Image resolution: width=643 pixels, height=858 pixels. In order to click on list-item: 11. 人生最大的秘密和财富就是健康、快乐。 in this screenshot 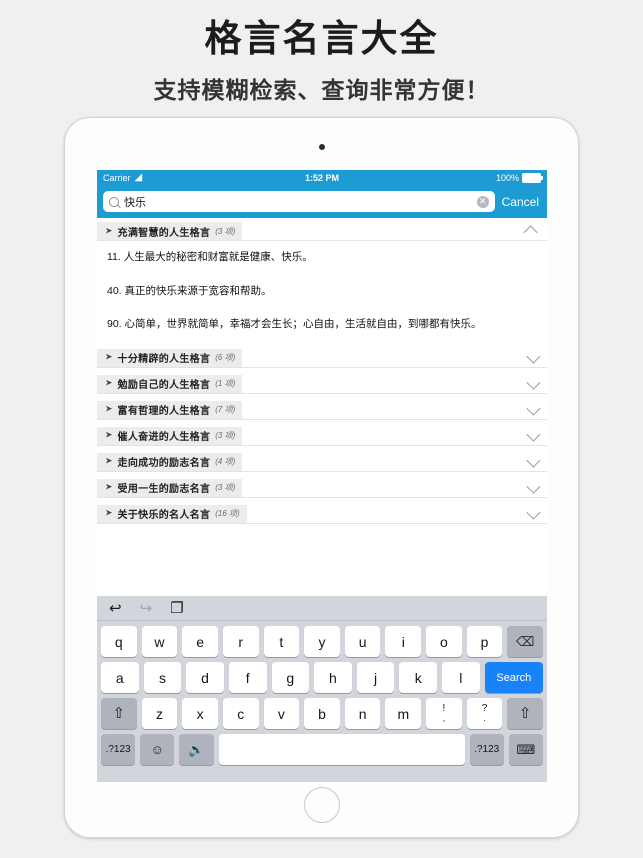, I will do `click(322, 258)`.